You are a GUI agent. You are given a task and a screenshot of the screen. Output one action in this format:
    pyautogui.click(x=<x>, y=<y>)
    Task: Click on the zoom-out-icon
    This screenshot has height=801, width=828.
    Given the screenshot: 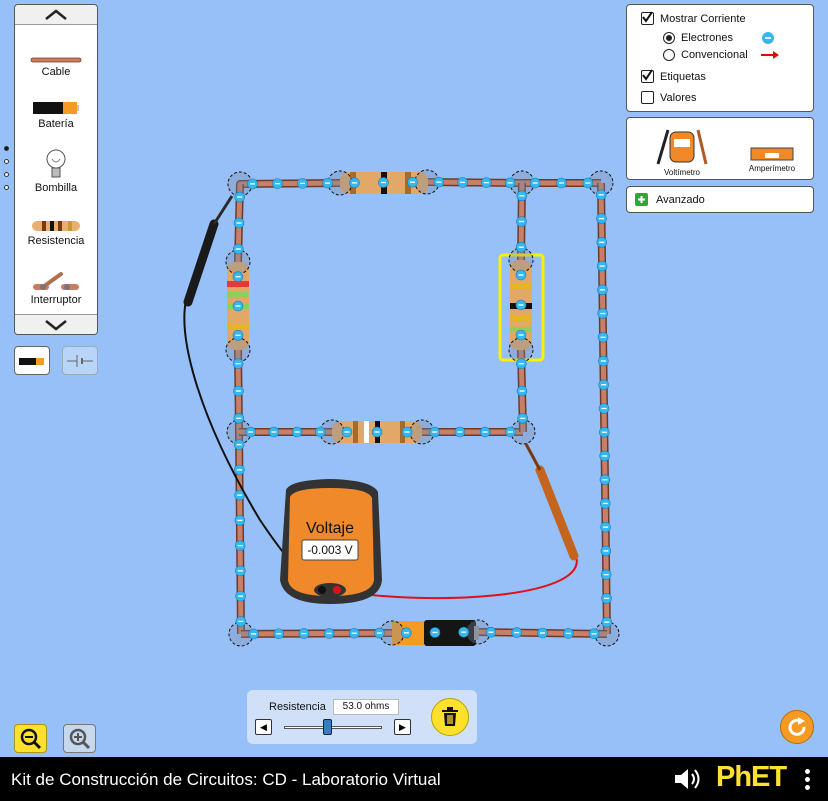 What is the action you would take?
    pyautogui.click(x=30, y=738)
    